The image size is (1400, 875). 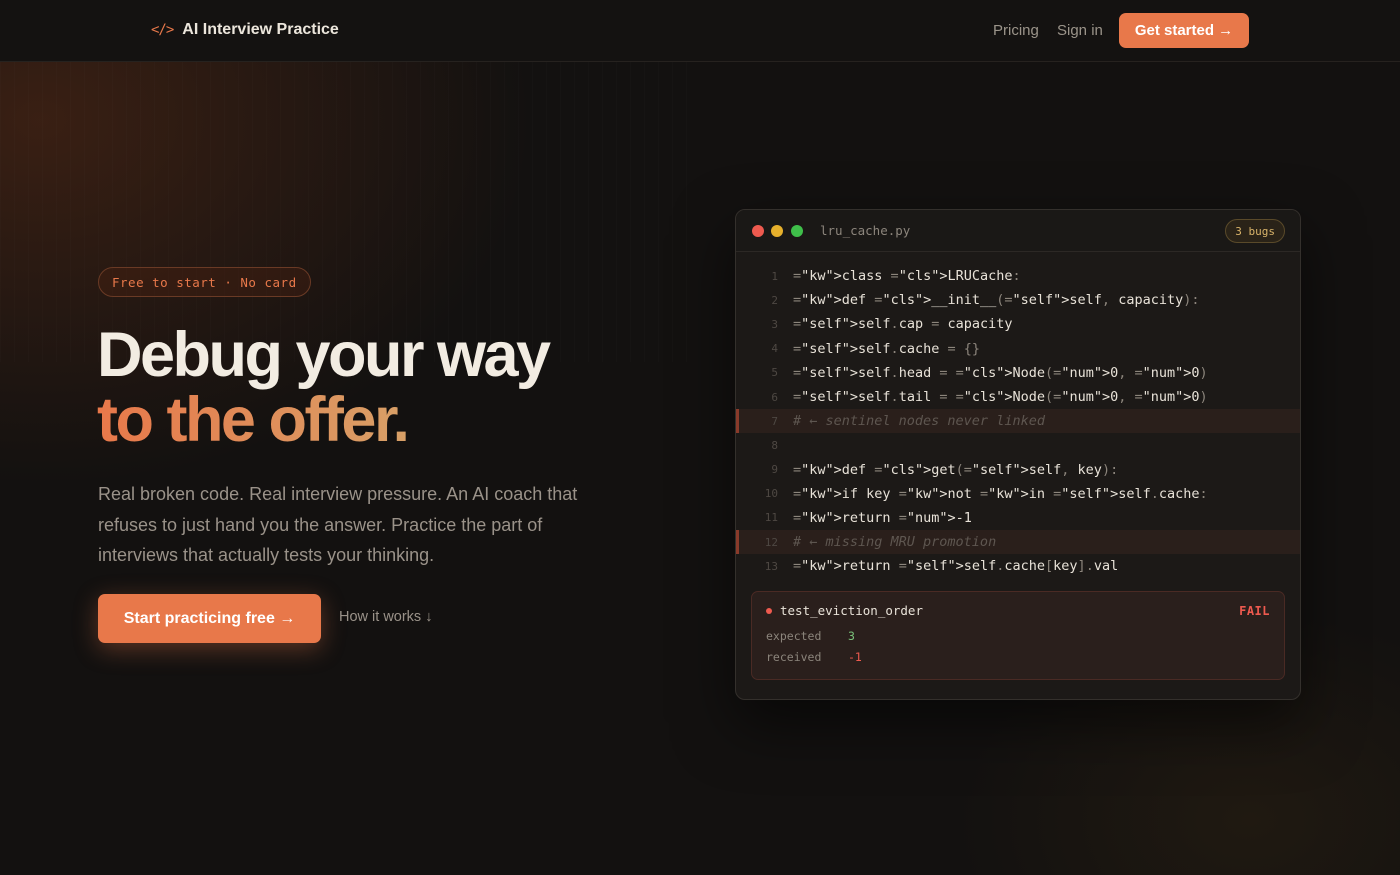 I want to click on code-text: ="self">self.cap = capacity, so click(x=903, y=324).